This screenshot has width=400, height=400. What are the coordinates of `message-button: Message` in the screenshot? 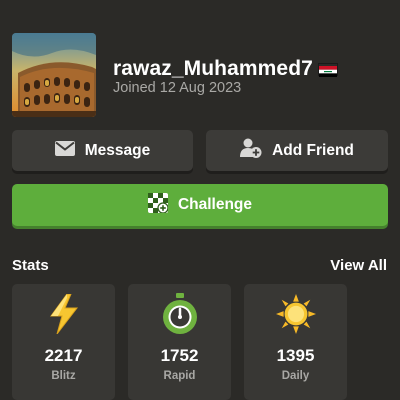 It's located at (102, 150).